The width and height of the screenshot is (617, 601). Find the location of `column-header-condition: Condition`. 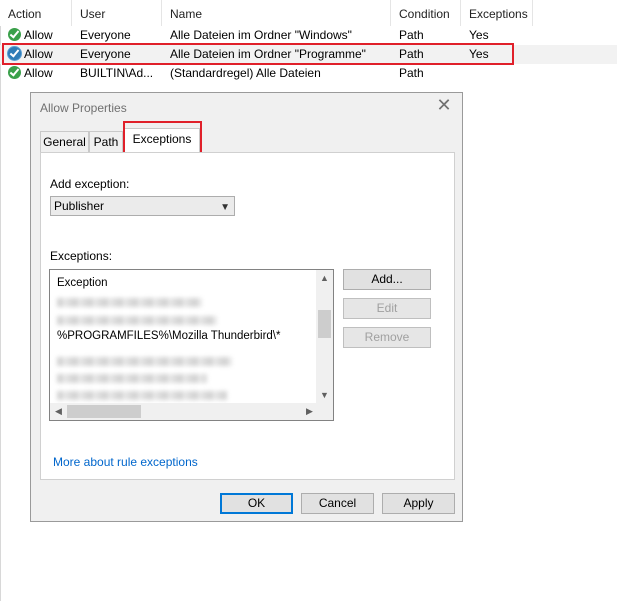

column-header-condition: Condition is located at coordinates (426, 13).